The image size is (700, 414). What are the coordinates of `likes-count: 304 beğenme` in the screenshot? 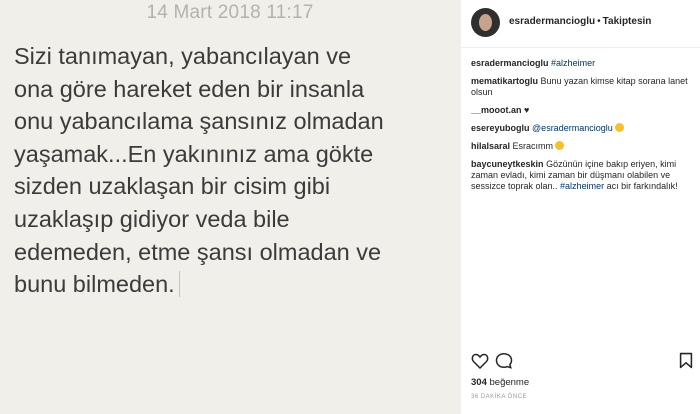 It's located at (500, 382).